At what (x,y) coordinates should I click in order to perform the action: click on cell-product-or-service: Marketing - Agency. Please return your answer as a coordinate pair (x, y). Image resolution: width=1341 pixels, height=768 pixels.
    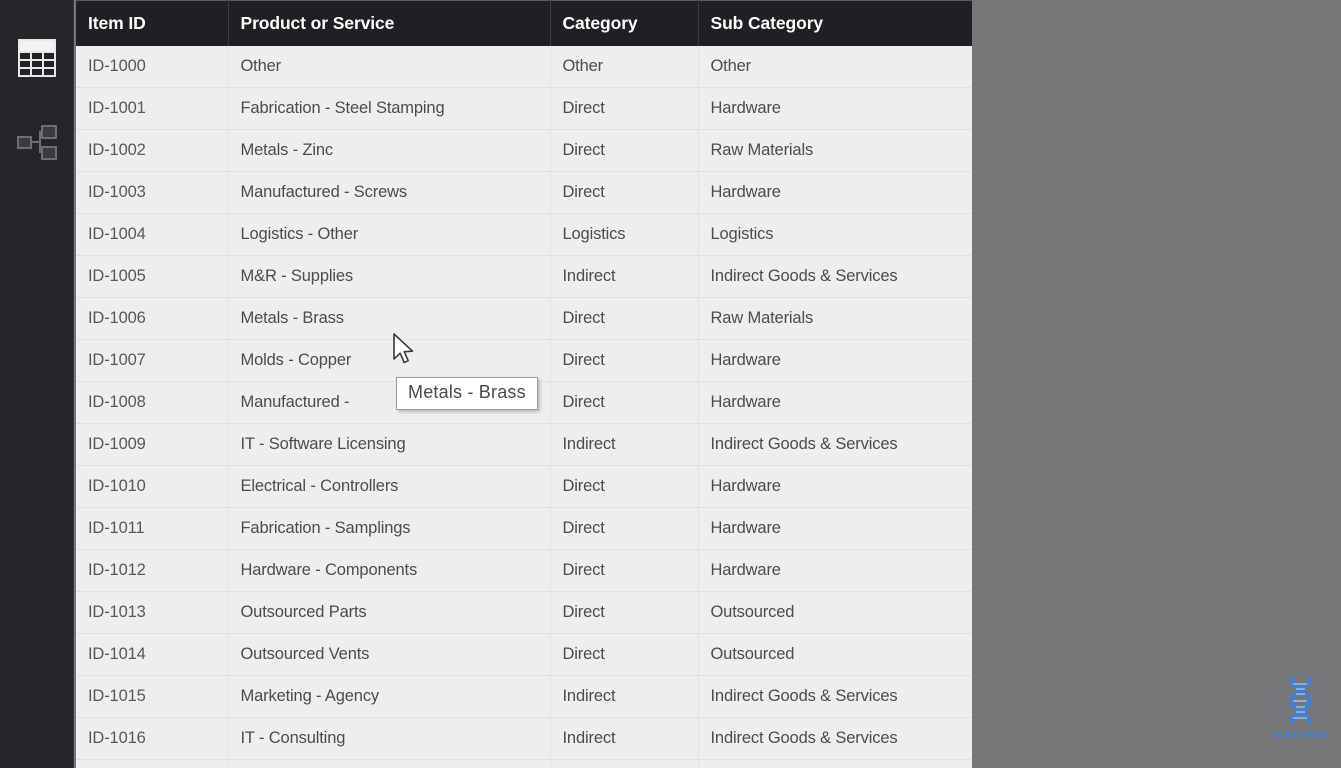
    Looking at the image, I should click on (389, 696).